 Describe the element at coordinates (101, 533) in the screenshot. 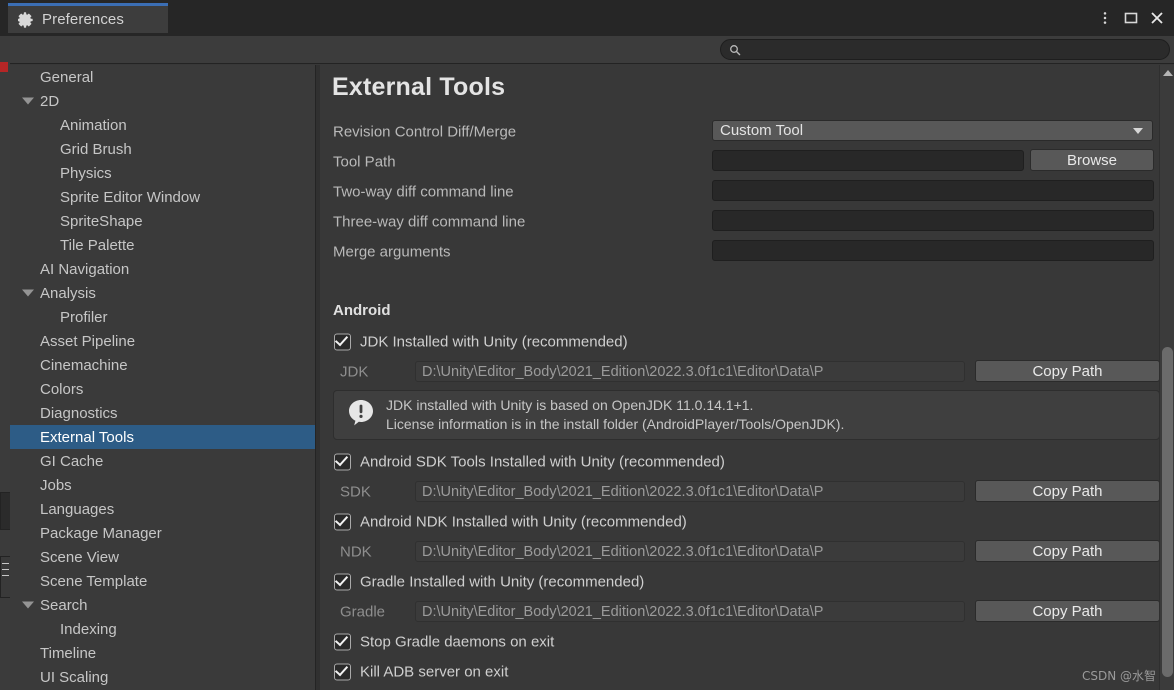

I see `sidebar-item-label: Package Manager` at that location.